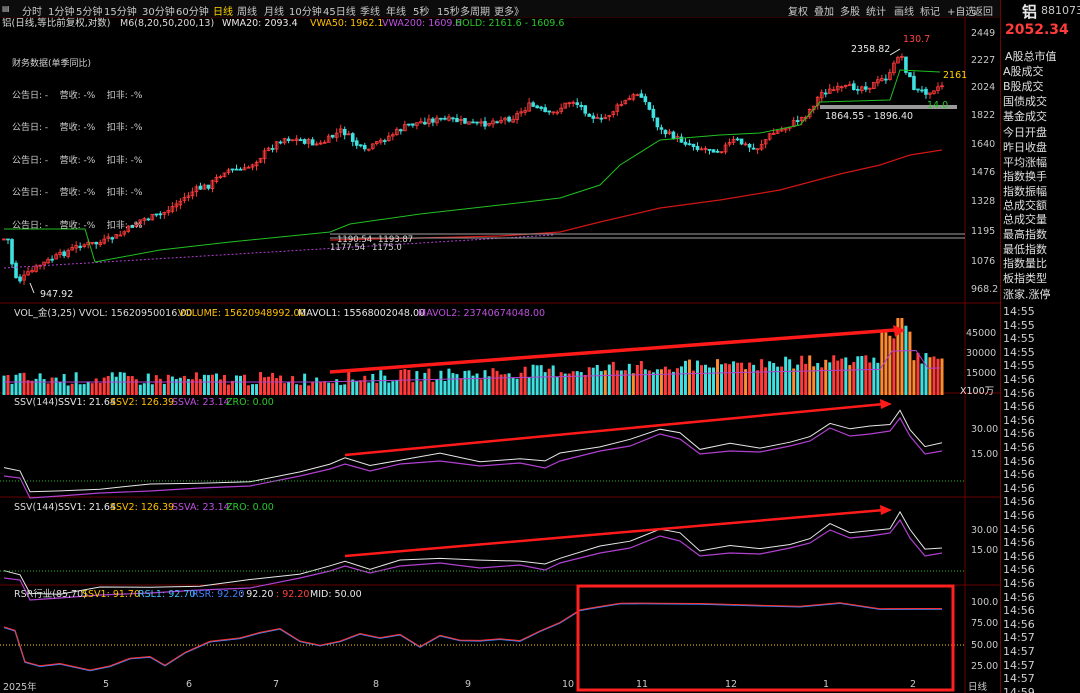 The width and height of the screenshot is (1080, 693). I want to click on tab-period: 分时, so click(32, 10).